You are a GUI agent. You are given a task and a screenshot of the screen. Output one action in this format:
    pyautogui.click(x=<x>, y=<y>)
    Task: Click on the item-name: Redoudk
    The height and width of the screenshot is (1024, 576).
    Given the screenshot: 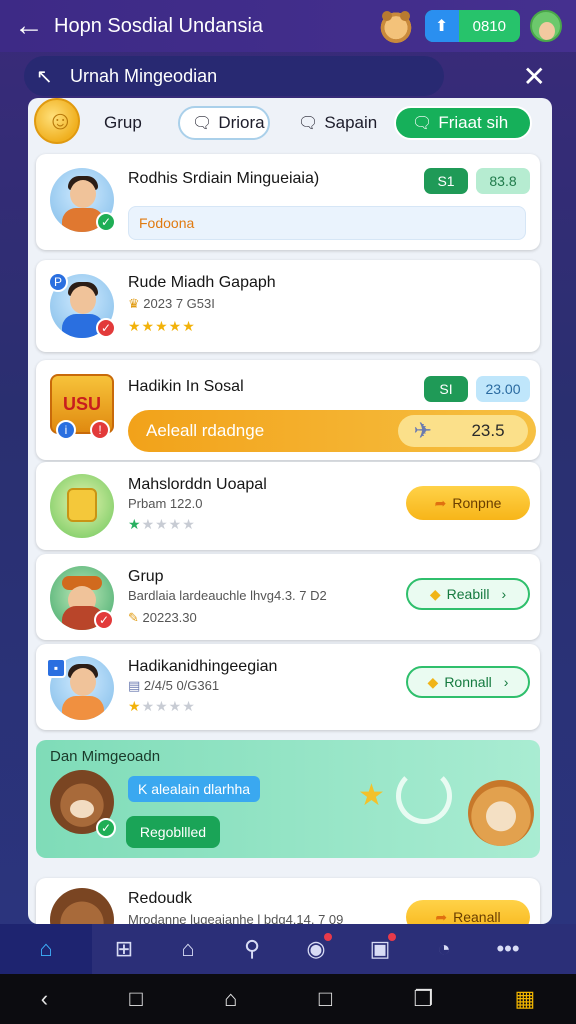 What is the action you would take?
    pyautogui.click(x=160, y=898)
    